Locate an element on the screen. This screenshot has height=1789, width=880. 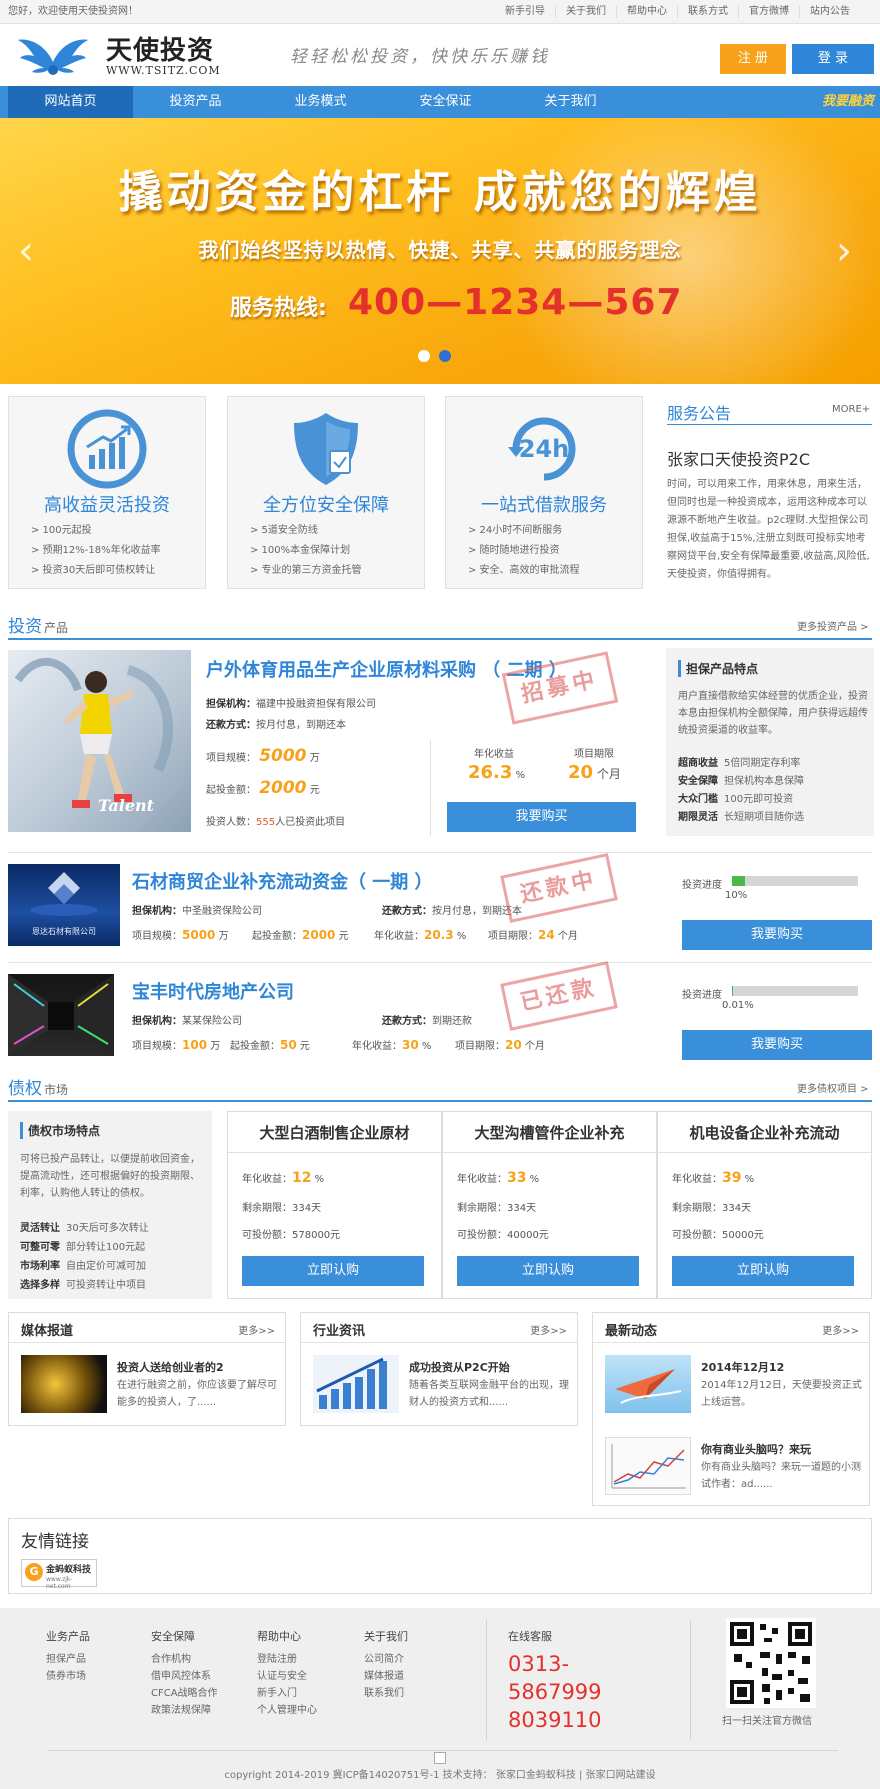
avail-value: 578000元 is located at coordinates (316, 1235).